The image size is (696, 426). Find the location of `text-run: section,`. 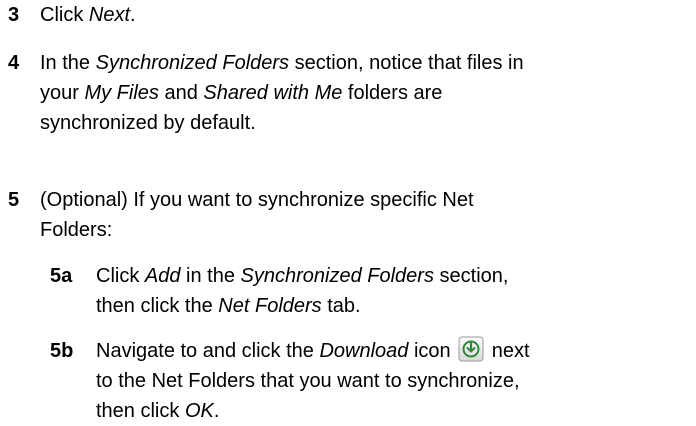

text-run: section, is located at coordinates (471, 276).